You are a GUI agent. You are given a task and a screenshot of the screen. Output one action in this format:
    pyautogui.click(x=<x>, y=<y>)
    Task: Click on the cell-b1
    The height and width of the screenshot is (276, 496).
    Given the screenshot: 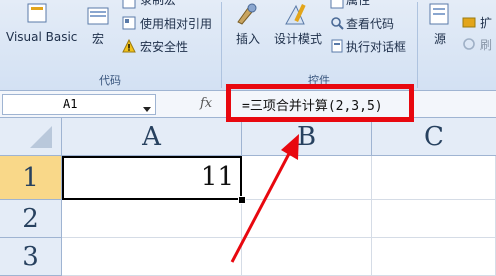 What is the action you would take?
    pyautogui.click(x=307, y=178)
    